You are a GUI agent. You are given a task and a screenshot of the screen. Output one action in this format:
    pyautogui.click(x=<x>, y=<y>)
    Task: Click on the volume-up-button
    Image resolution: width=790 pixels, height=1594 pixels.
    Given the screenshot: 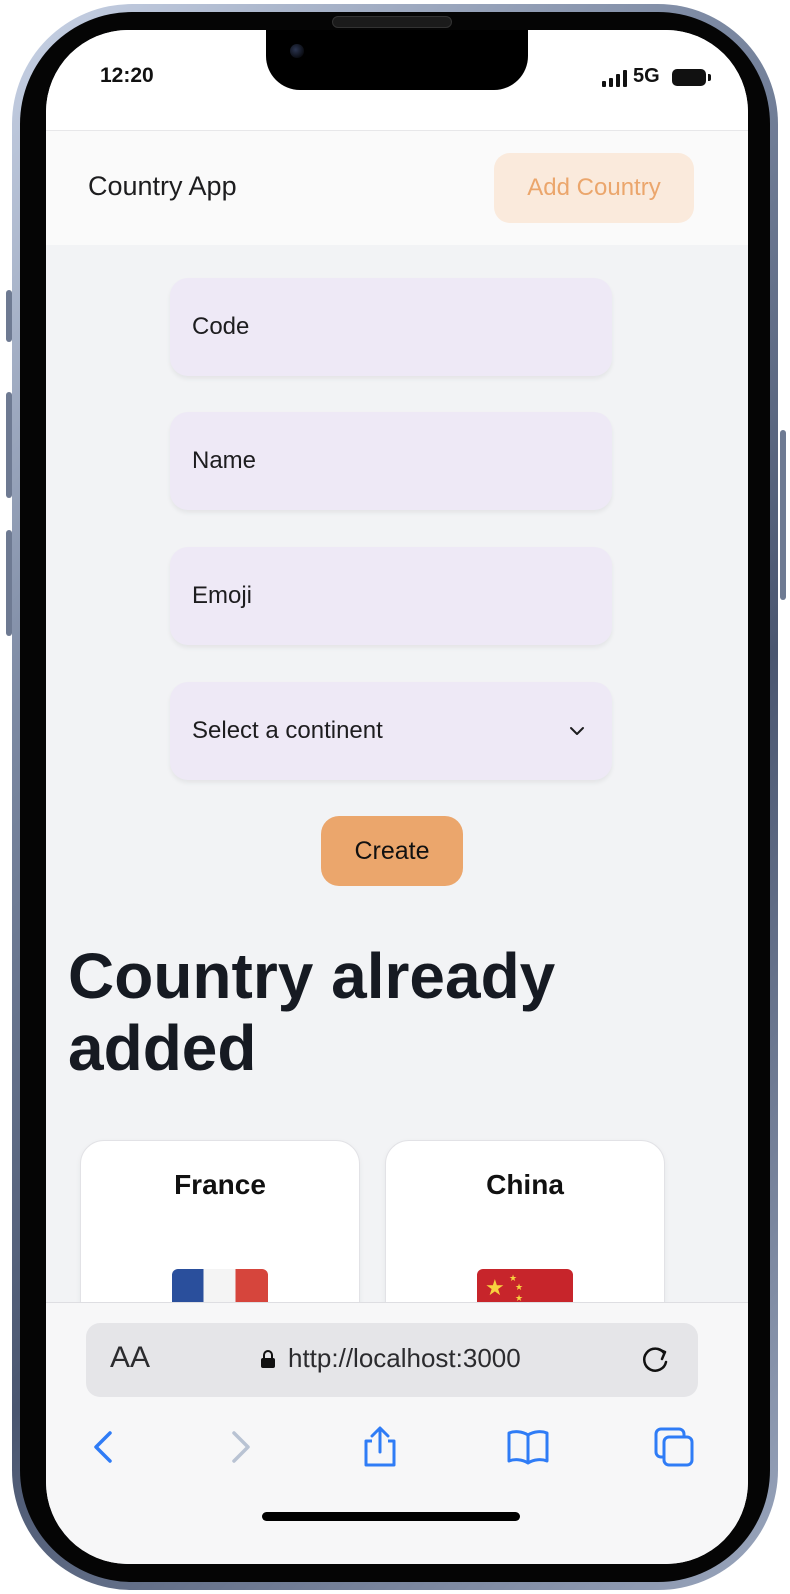 What is the action you would take?
    pyautogui.click(x=9, y=445)
    